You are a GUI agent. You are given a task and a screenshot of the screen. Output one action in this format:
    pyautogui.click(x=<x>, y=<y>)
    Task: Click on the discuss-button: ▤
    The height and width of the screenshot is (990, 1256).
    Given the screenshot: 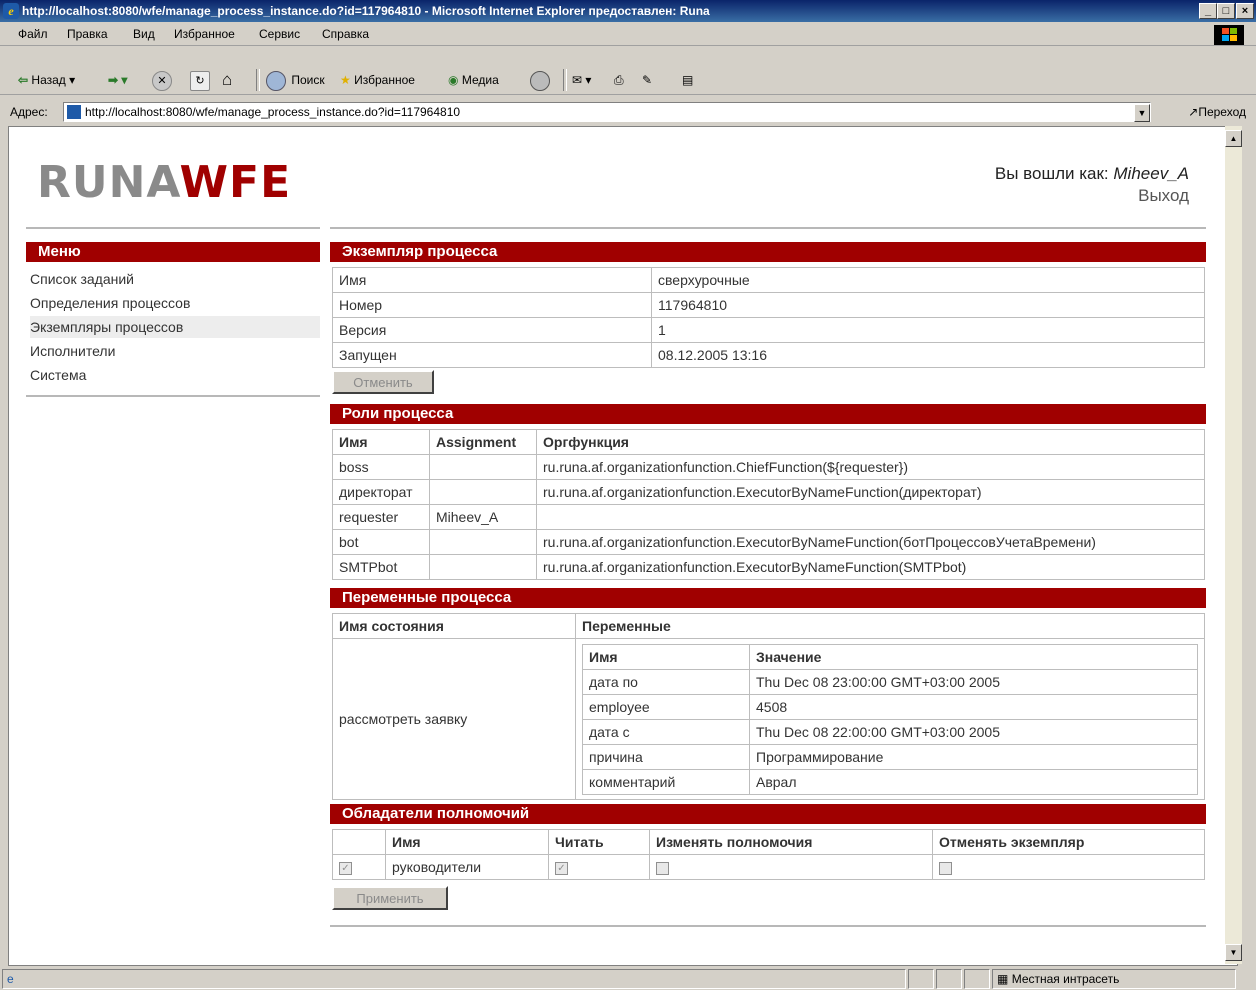 What is the action you would take?
    pyautogui.click(x=687, y=80)
    